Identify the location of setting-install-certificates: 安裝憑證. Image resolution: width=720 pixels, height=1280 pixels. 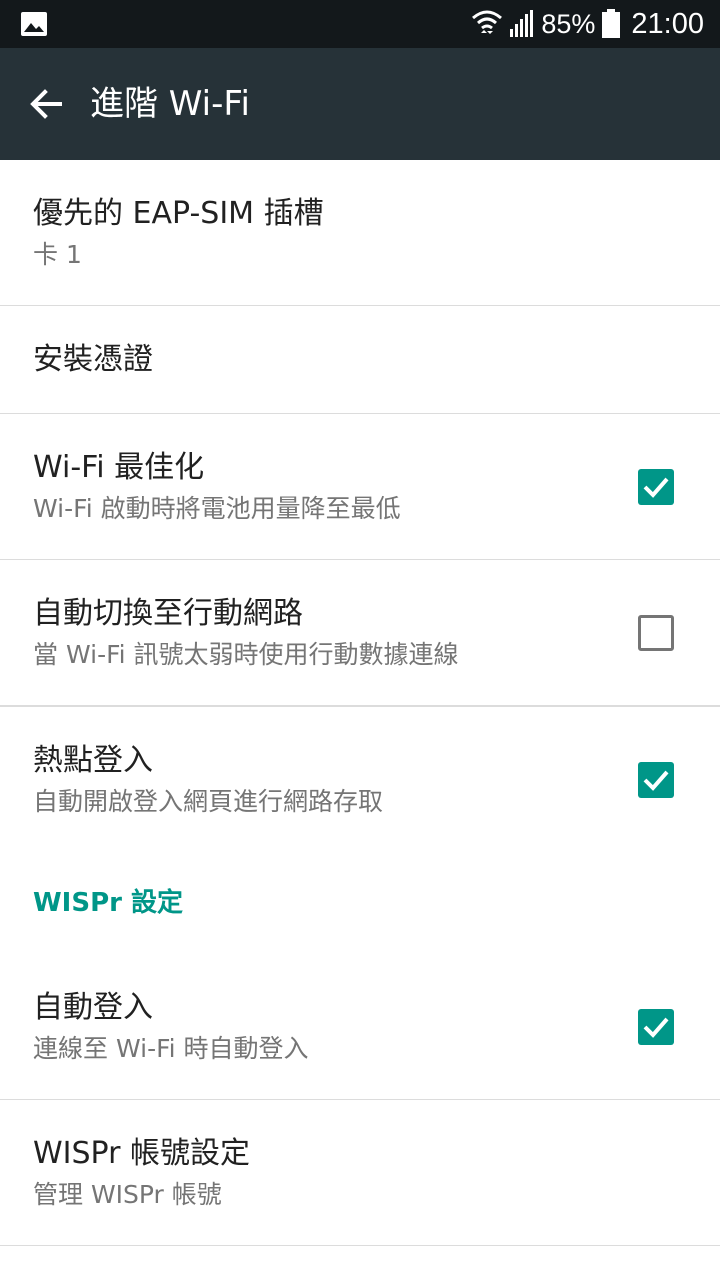
(360, 360).